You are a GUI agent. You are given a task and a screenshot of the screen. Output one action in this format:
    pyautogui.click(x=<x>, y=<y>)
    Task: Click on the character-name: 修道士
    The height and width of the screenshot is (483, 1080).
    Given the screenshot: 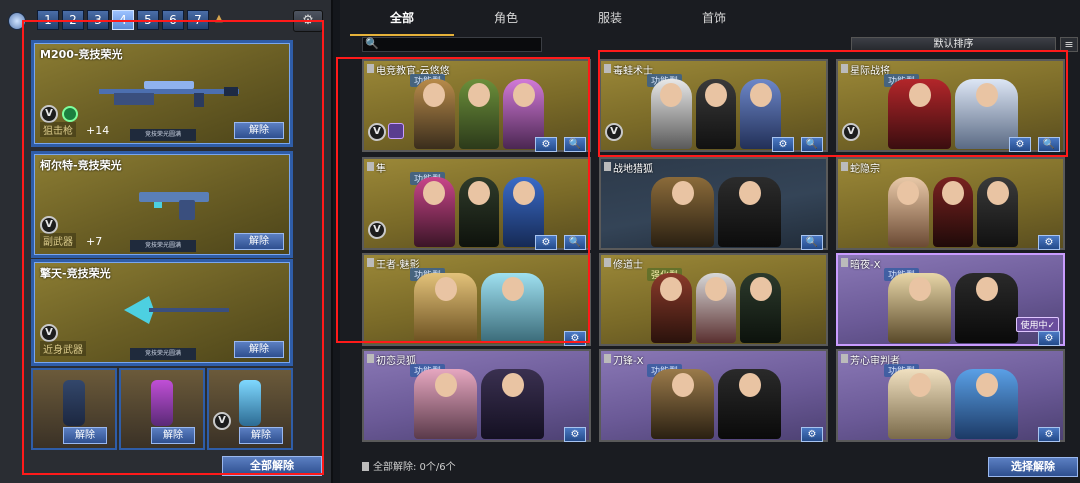 What is the action you would take?
    pyautogui.click(x=628, y=265)
    